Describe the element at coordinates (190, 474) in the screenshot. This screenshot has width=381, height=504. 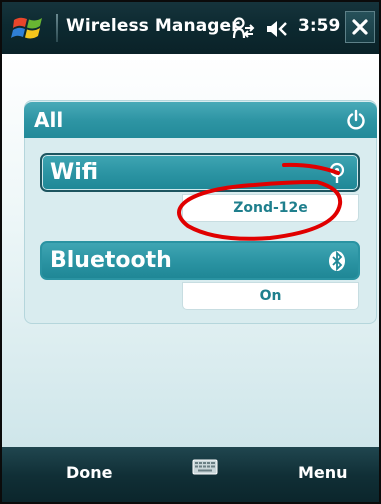
I see `softkey-bar: Done Menu` at that location.